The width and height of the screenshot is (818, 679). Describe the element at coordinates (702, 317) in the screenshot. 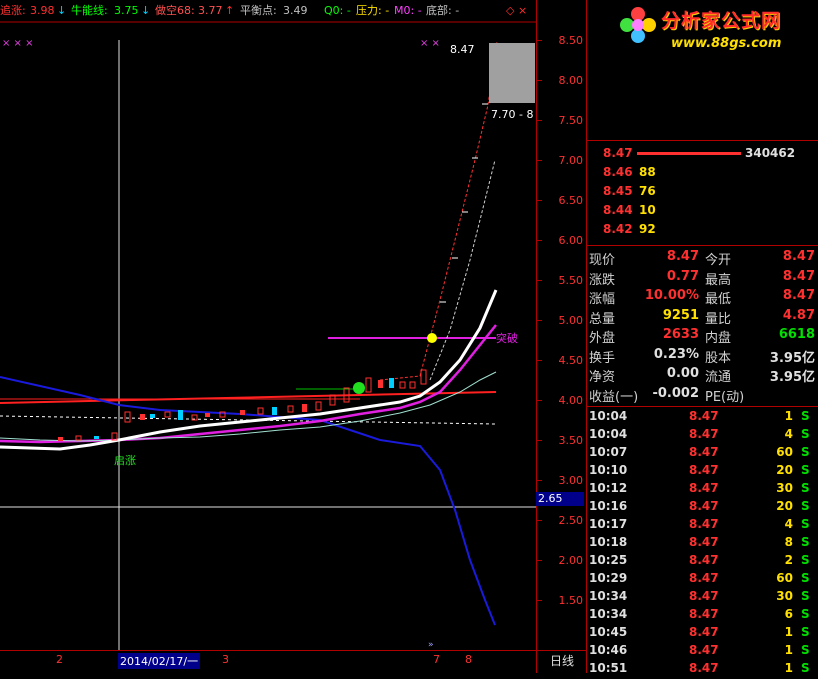

I see `quote-row: 总量 9251 量比 4.87` at that location.